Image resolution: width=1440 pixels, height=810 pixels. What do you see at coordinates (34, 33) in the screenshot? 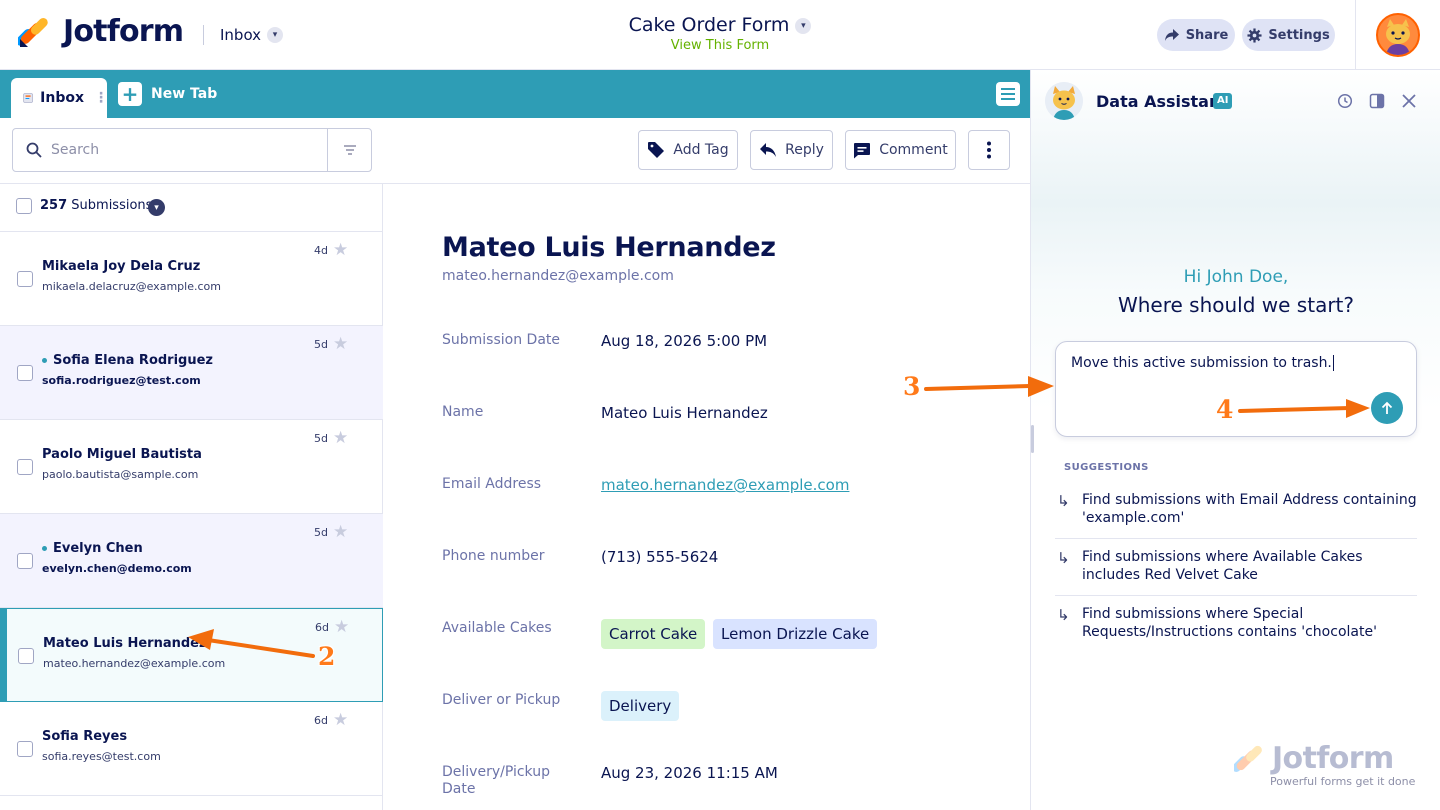
I see `jotform-logo-icon` at bounding box center [34, 33].